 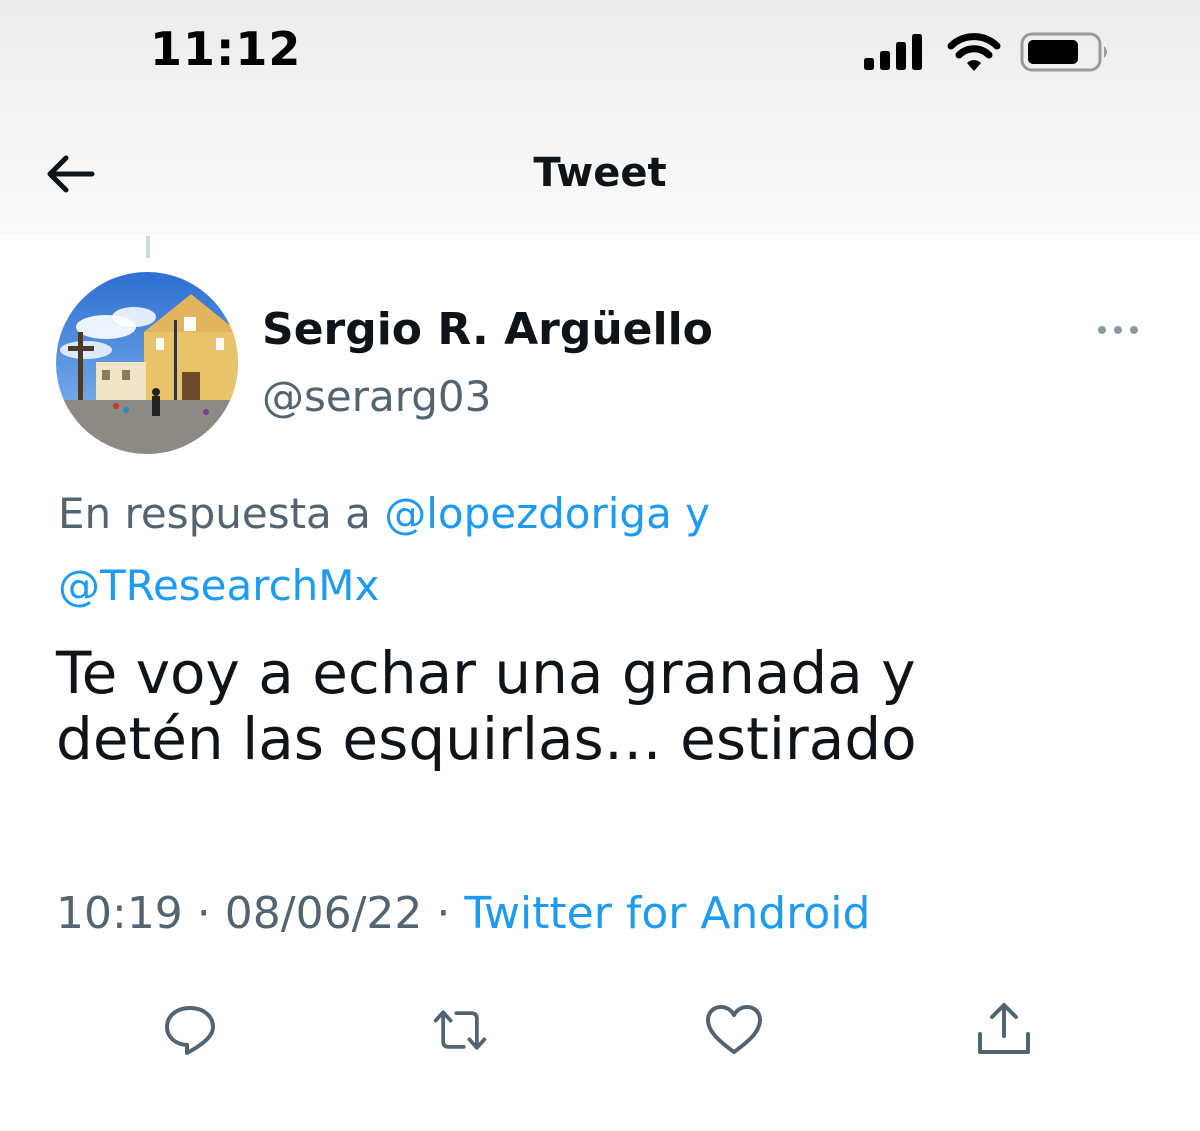 I want to click on comment-icon, so click(x=190, y=1030).